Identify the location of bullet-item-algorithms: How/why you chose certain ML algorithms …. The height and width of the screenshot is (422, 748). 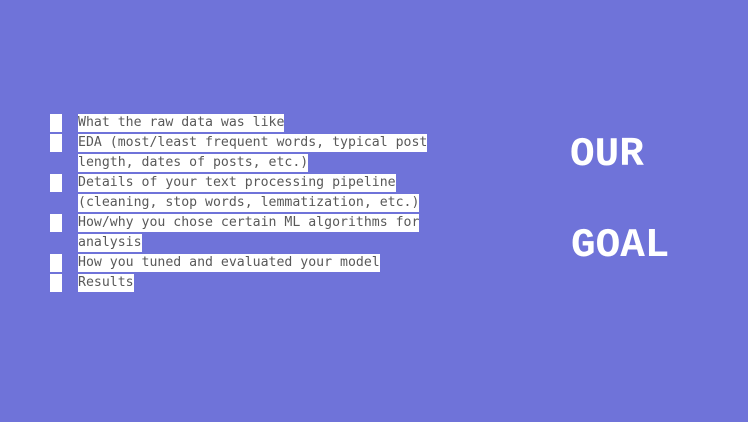
(260, 233).